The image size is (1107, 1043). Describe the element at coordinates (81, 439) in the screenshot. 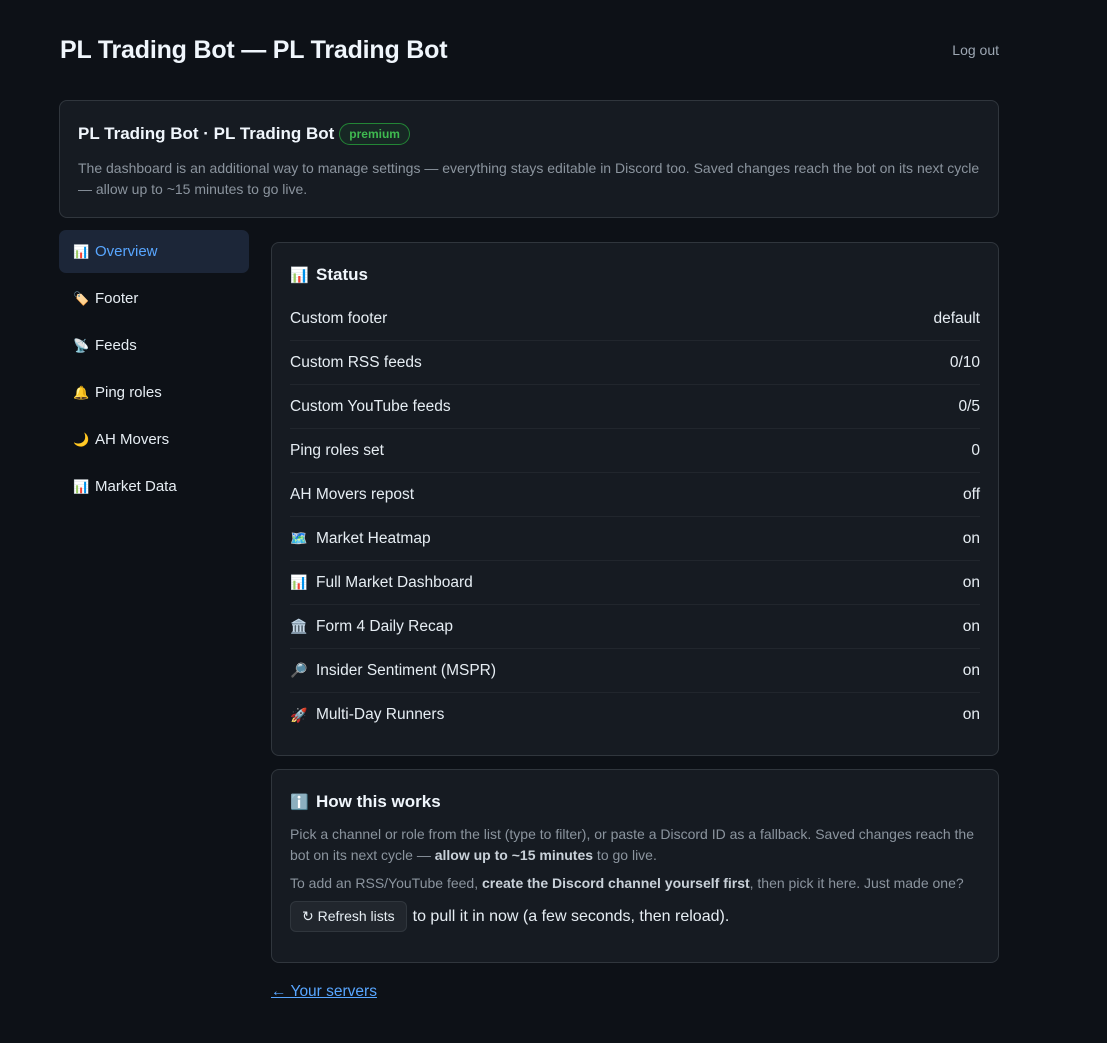

I see `moon-icon: 🌙` at that location.